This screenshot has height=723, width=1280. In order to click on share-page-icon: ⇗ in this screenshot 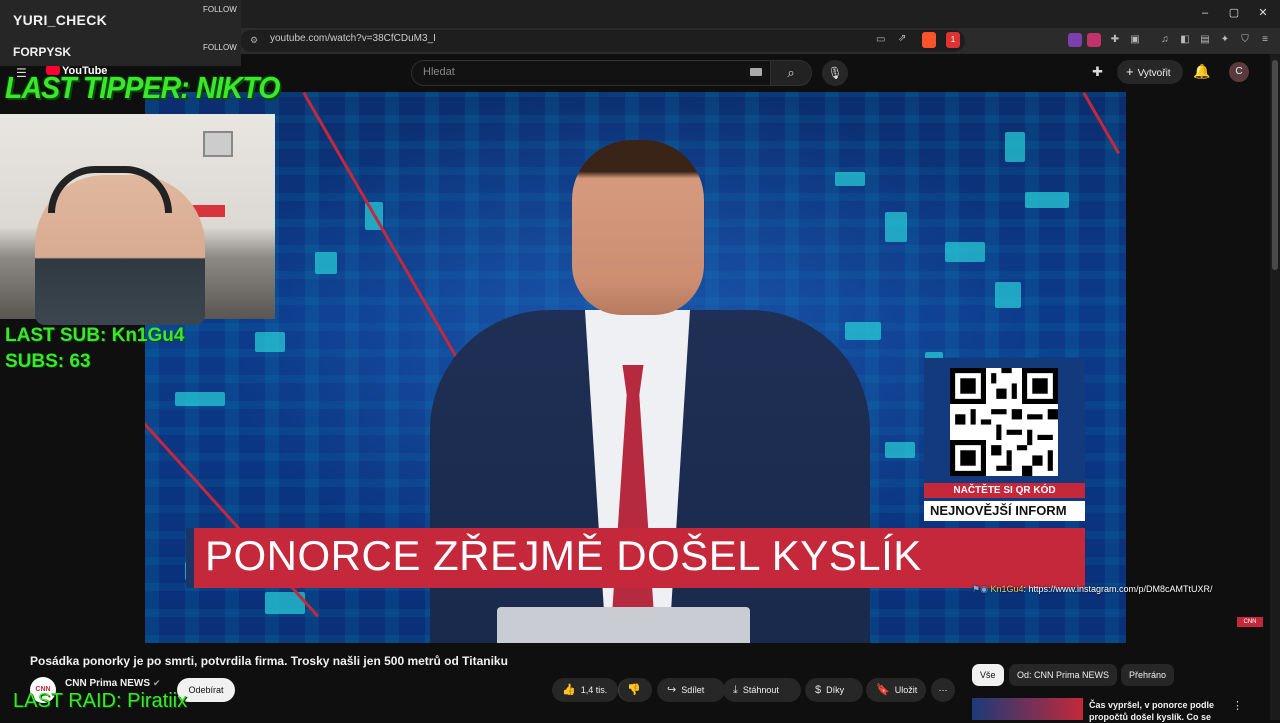, I will do `click(902, 38)`.